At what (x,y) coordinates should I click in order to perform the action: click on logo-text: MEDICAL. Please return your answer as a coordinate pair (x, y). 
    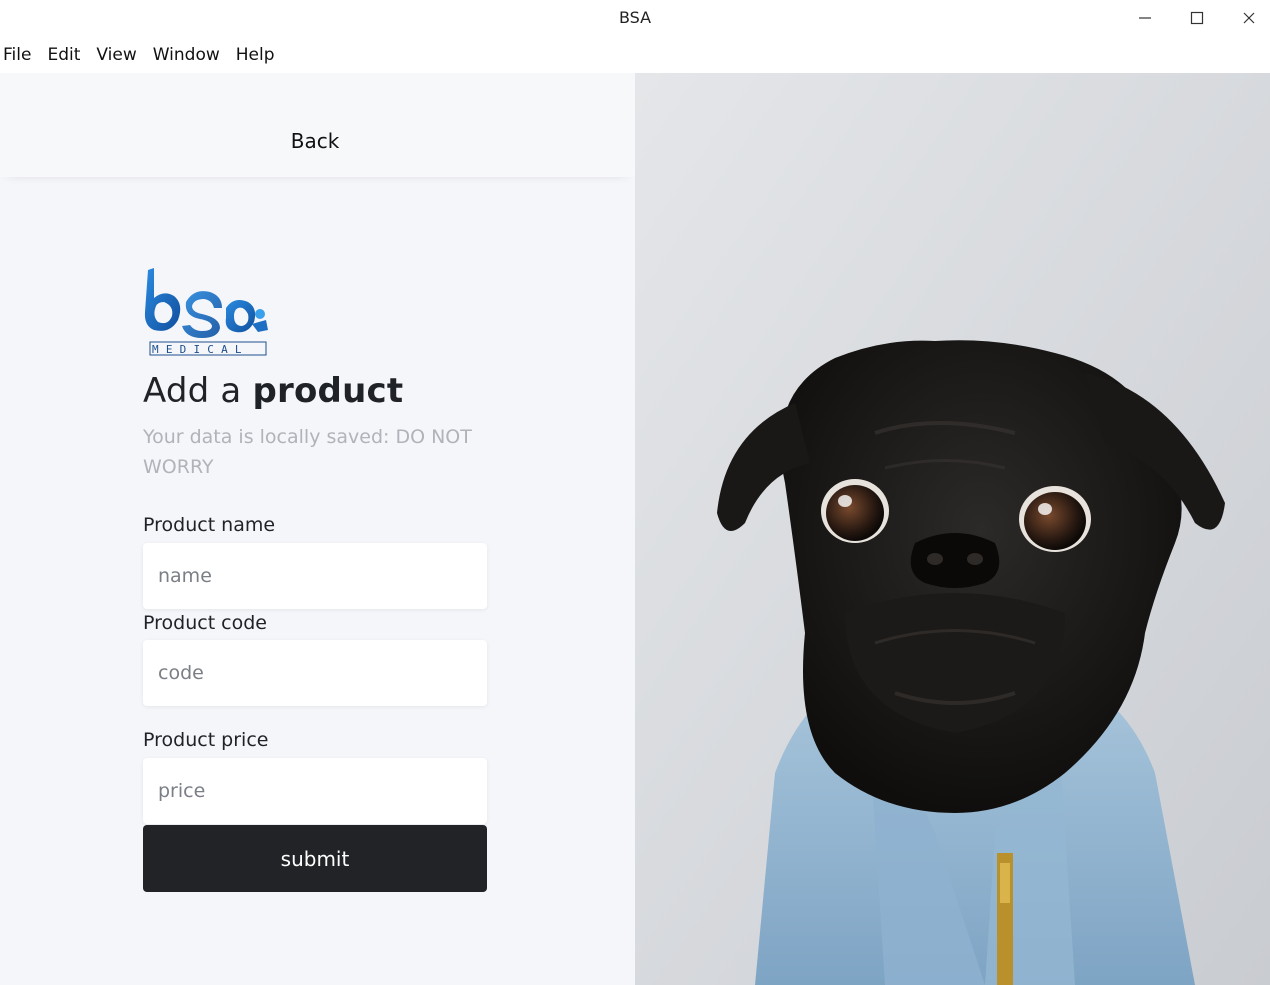
    Looking at the image, I should click on (200, 349).